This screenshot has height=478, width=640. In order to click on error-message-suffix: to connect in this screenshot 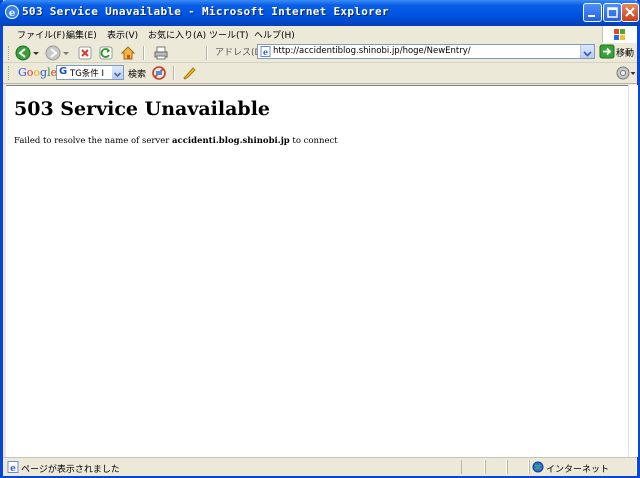, I will do `click(313, 141)`.